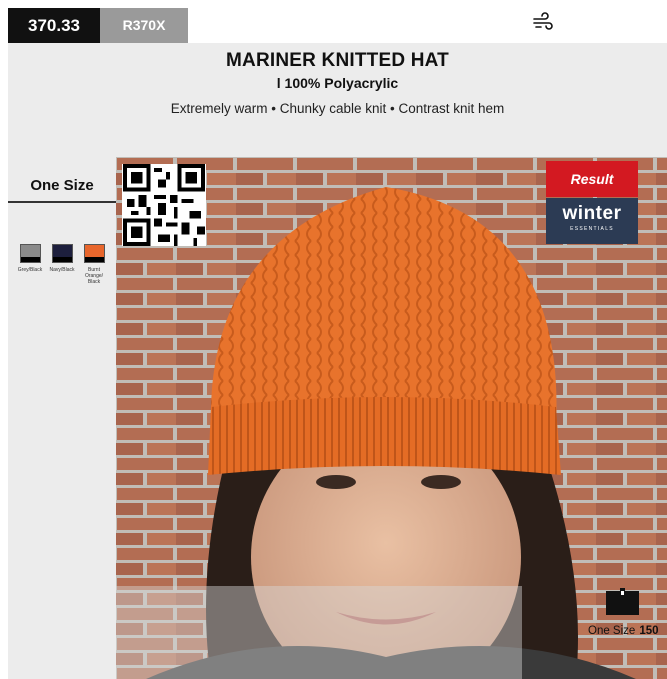 The image size is (667, 679). I want to click on winter-logo-text: winter, so click(592, 213).